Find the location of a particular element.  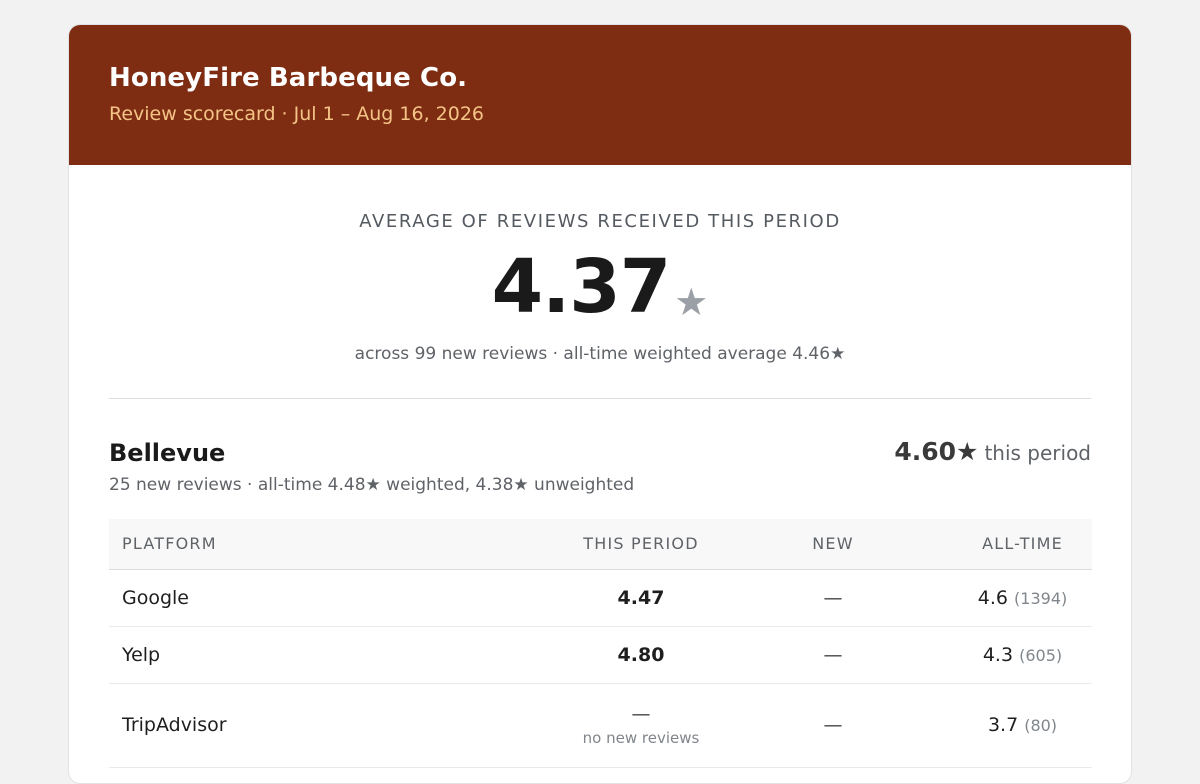

location-score: 4.60★ this period is located at coordinates (992, 451).